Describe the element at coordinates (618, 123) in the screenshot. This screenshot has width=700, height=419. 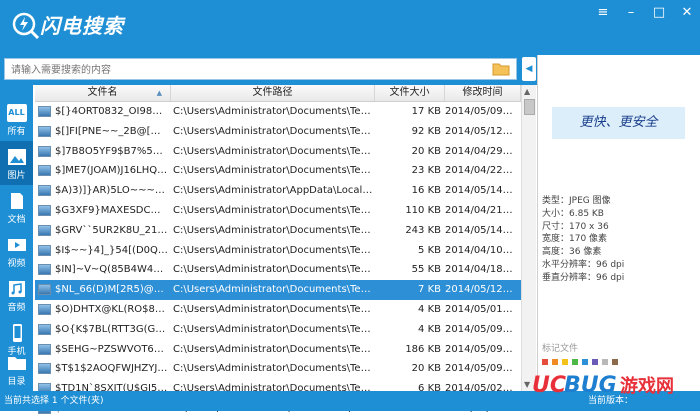
I see `image-preview: 更快、更安全` at that location.